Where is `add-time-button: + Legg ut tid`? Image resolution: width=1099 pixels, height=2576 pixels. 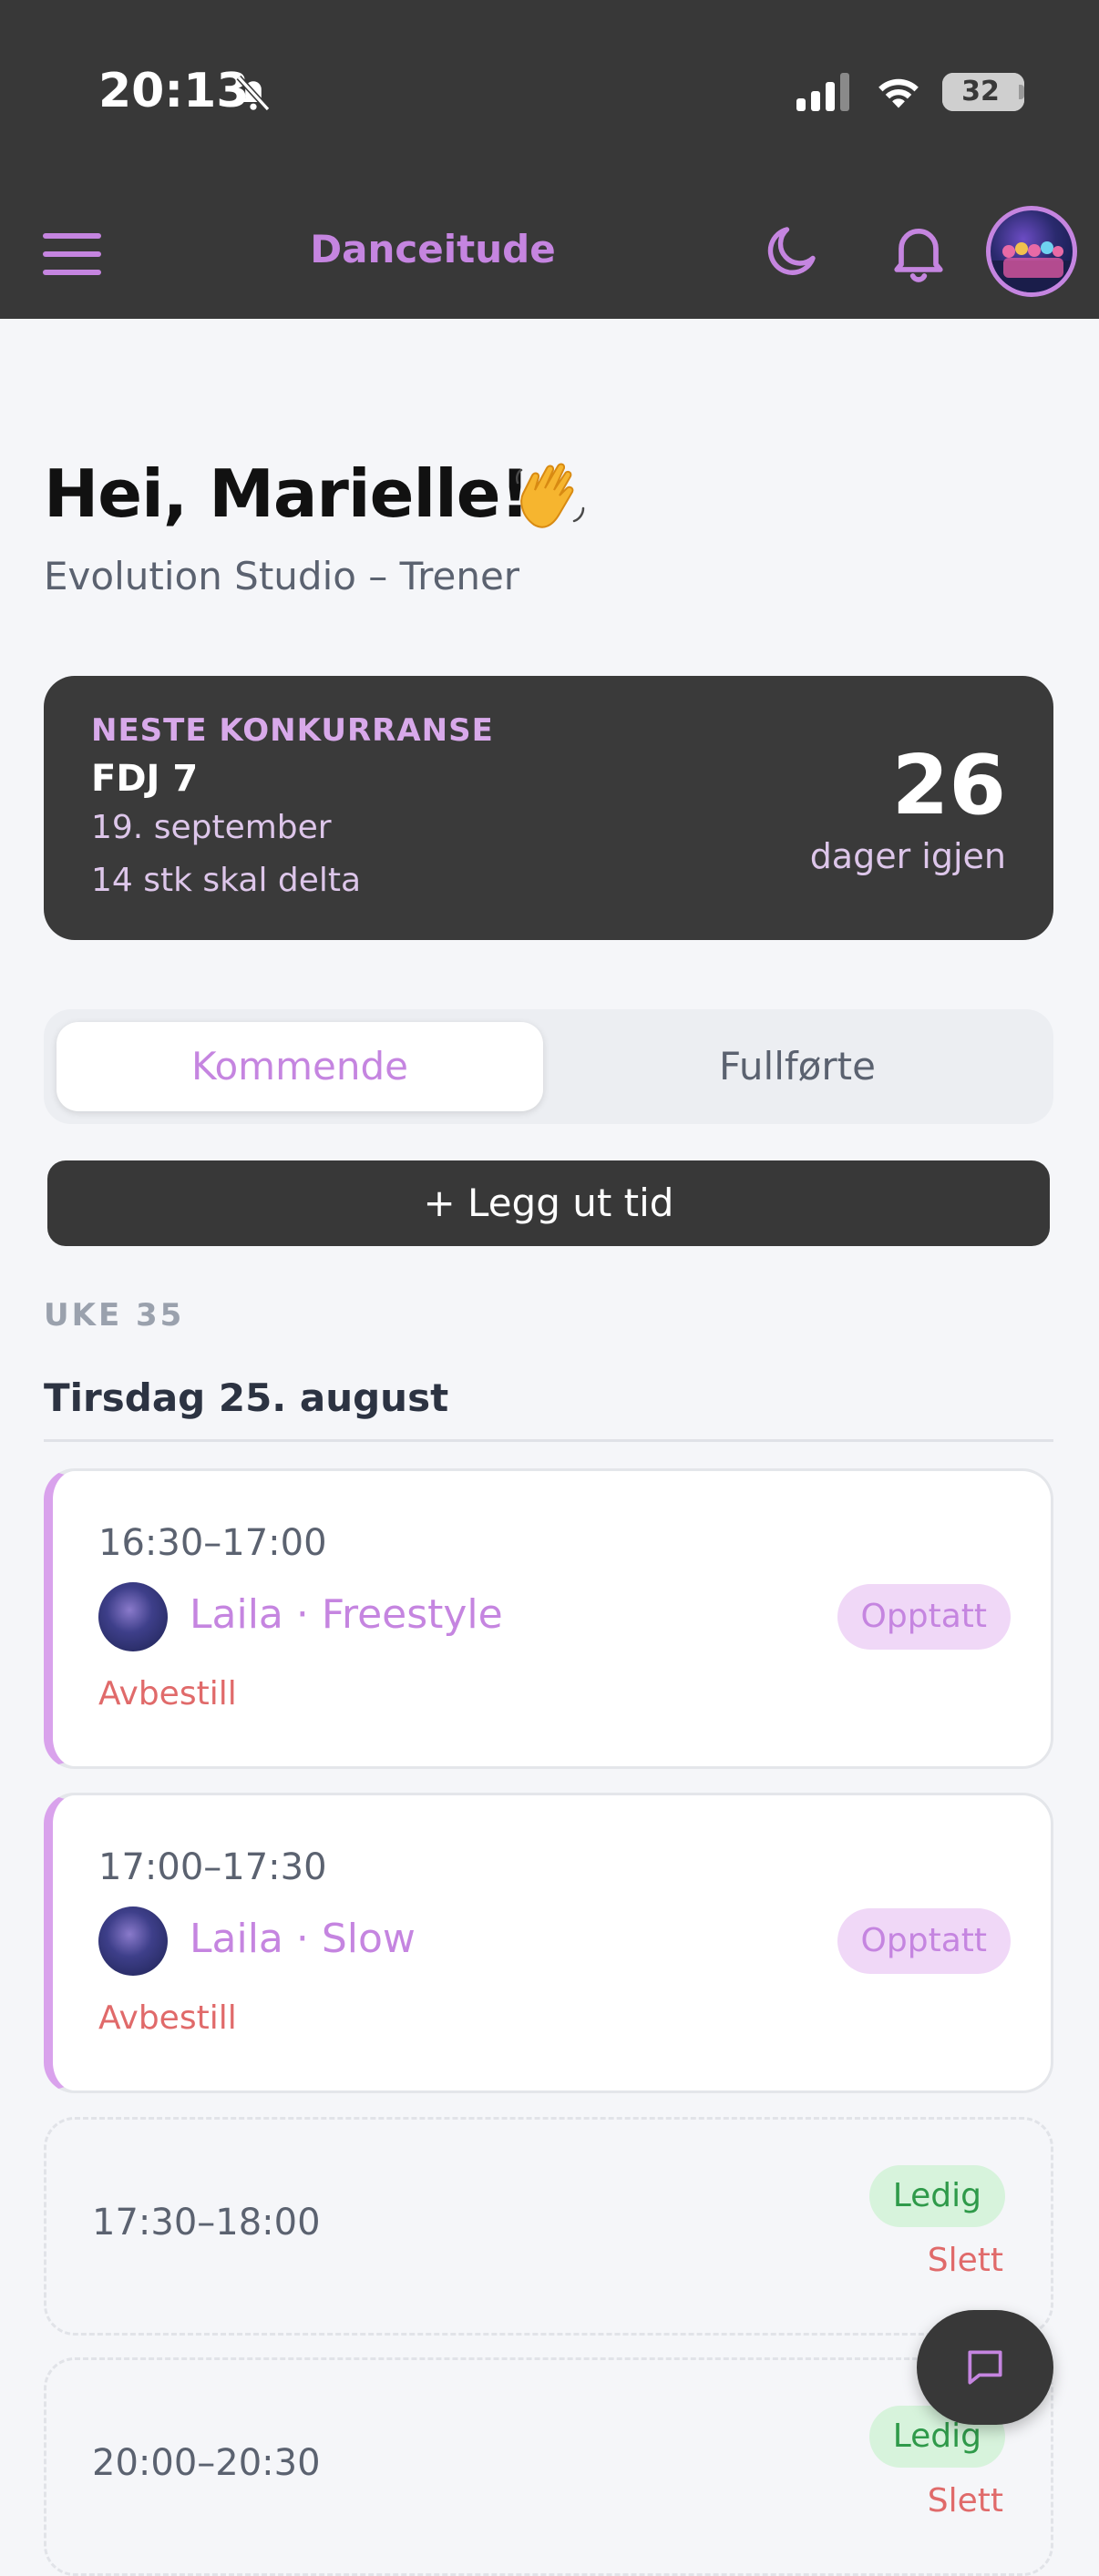 add-time-button: + Legg ut tid is located at coordinates (548, 1203).